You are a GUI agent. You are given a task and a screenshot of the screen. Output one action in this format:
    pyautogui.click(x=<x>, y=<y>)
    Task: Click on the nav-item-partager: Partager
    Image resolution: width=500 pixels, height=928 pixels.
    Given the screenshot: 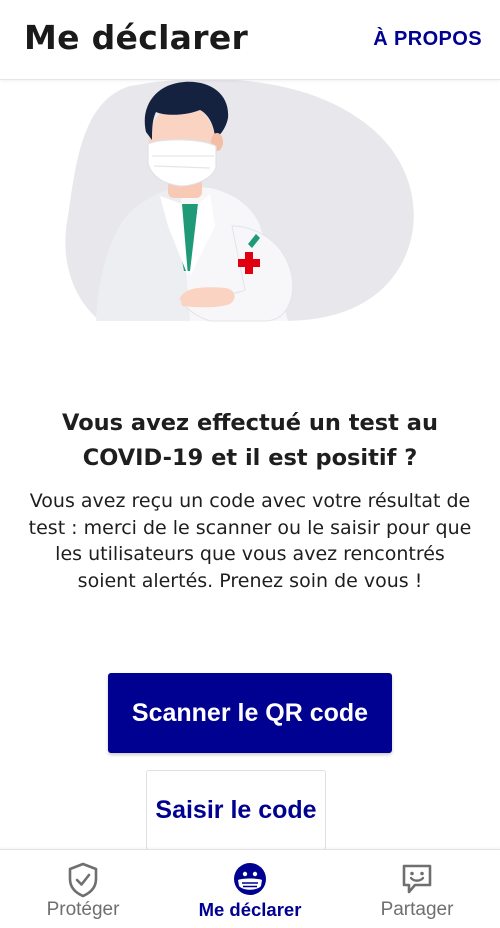 What is the action you would take?
    pyautogui.click(x=417, y=889)
    